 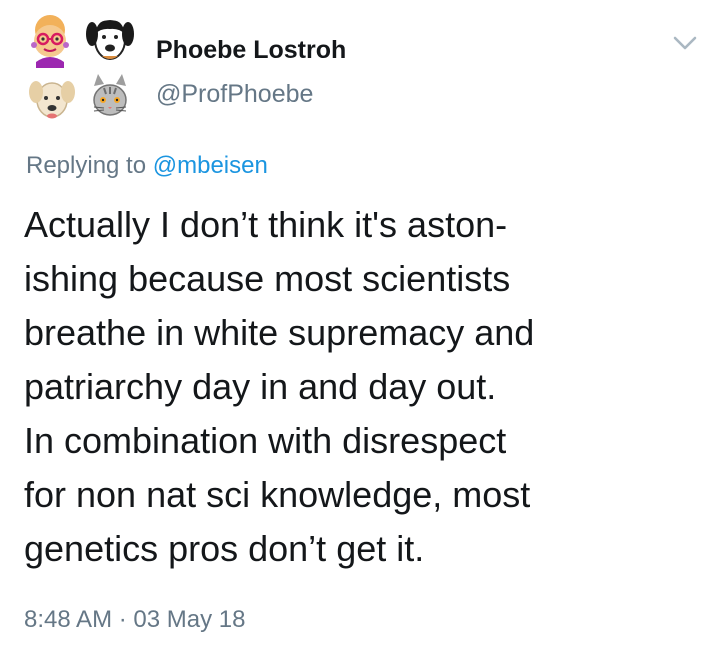 I want to click on avatar, so click(x=80, y=70).